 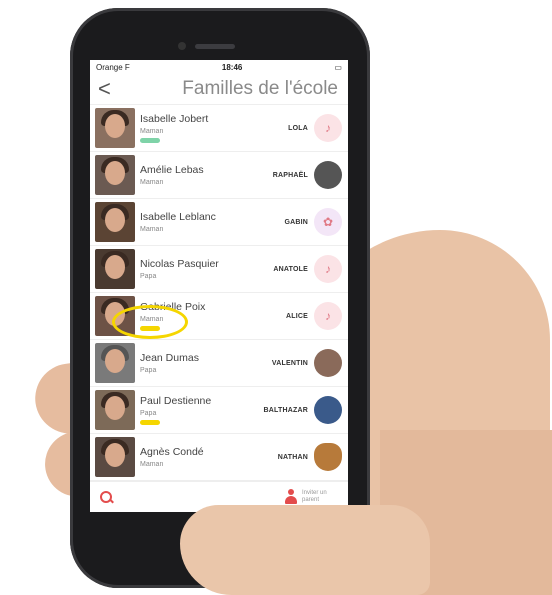 I want to click on child-name: GABIN, so click(x=296, y=222).